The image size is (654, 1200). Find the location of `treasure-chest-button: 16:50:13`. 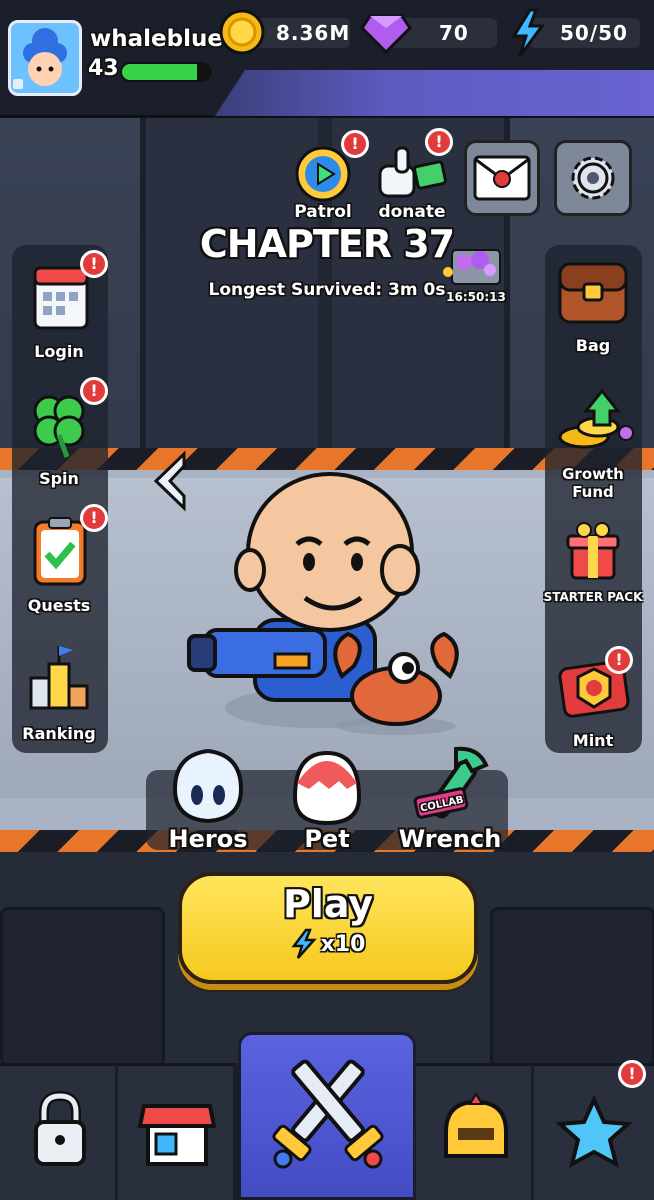

treasure-chest-button: 16:50:13 is located at coordinates (476, 273).